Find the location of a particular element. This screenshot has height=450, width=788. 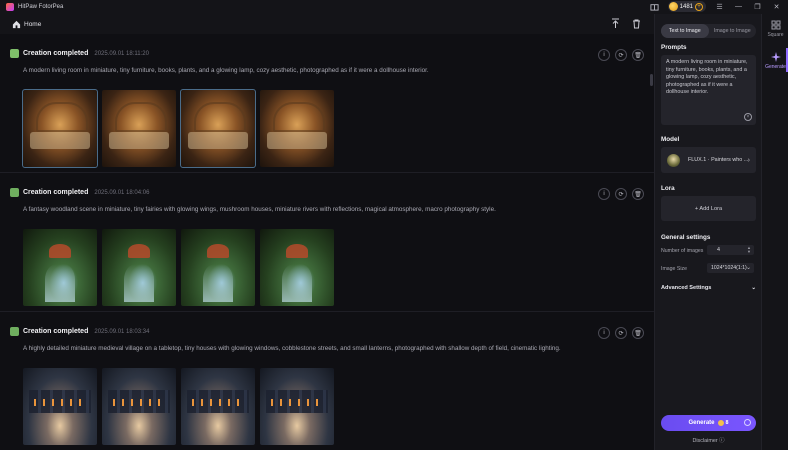

scroll-top-icon is located at coordinates (615, 23).